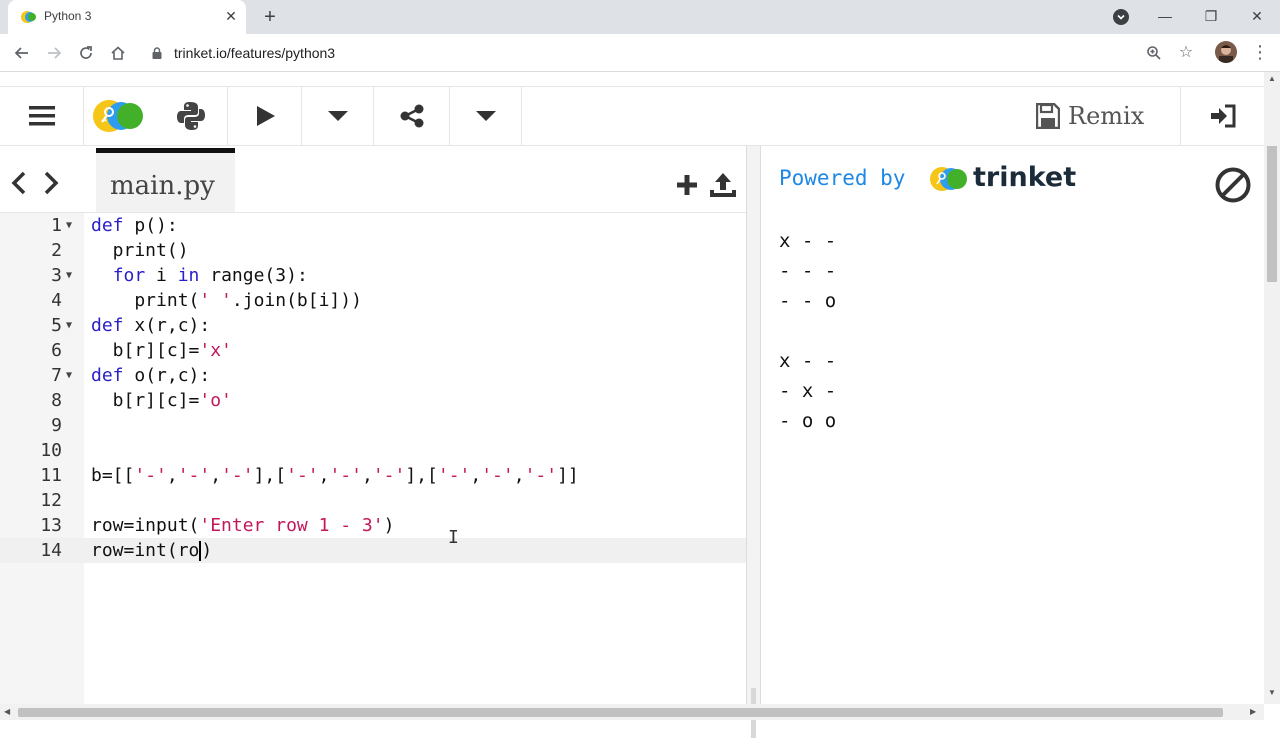 This screenshot has width=1280, height=738. What do you see at coordinates (373, 275) in the screenshot?
I see `code-line: 3 ▼ for i in range(3):` at bounding box center [373, 275].